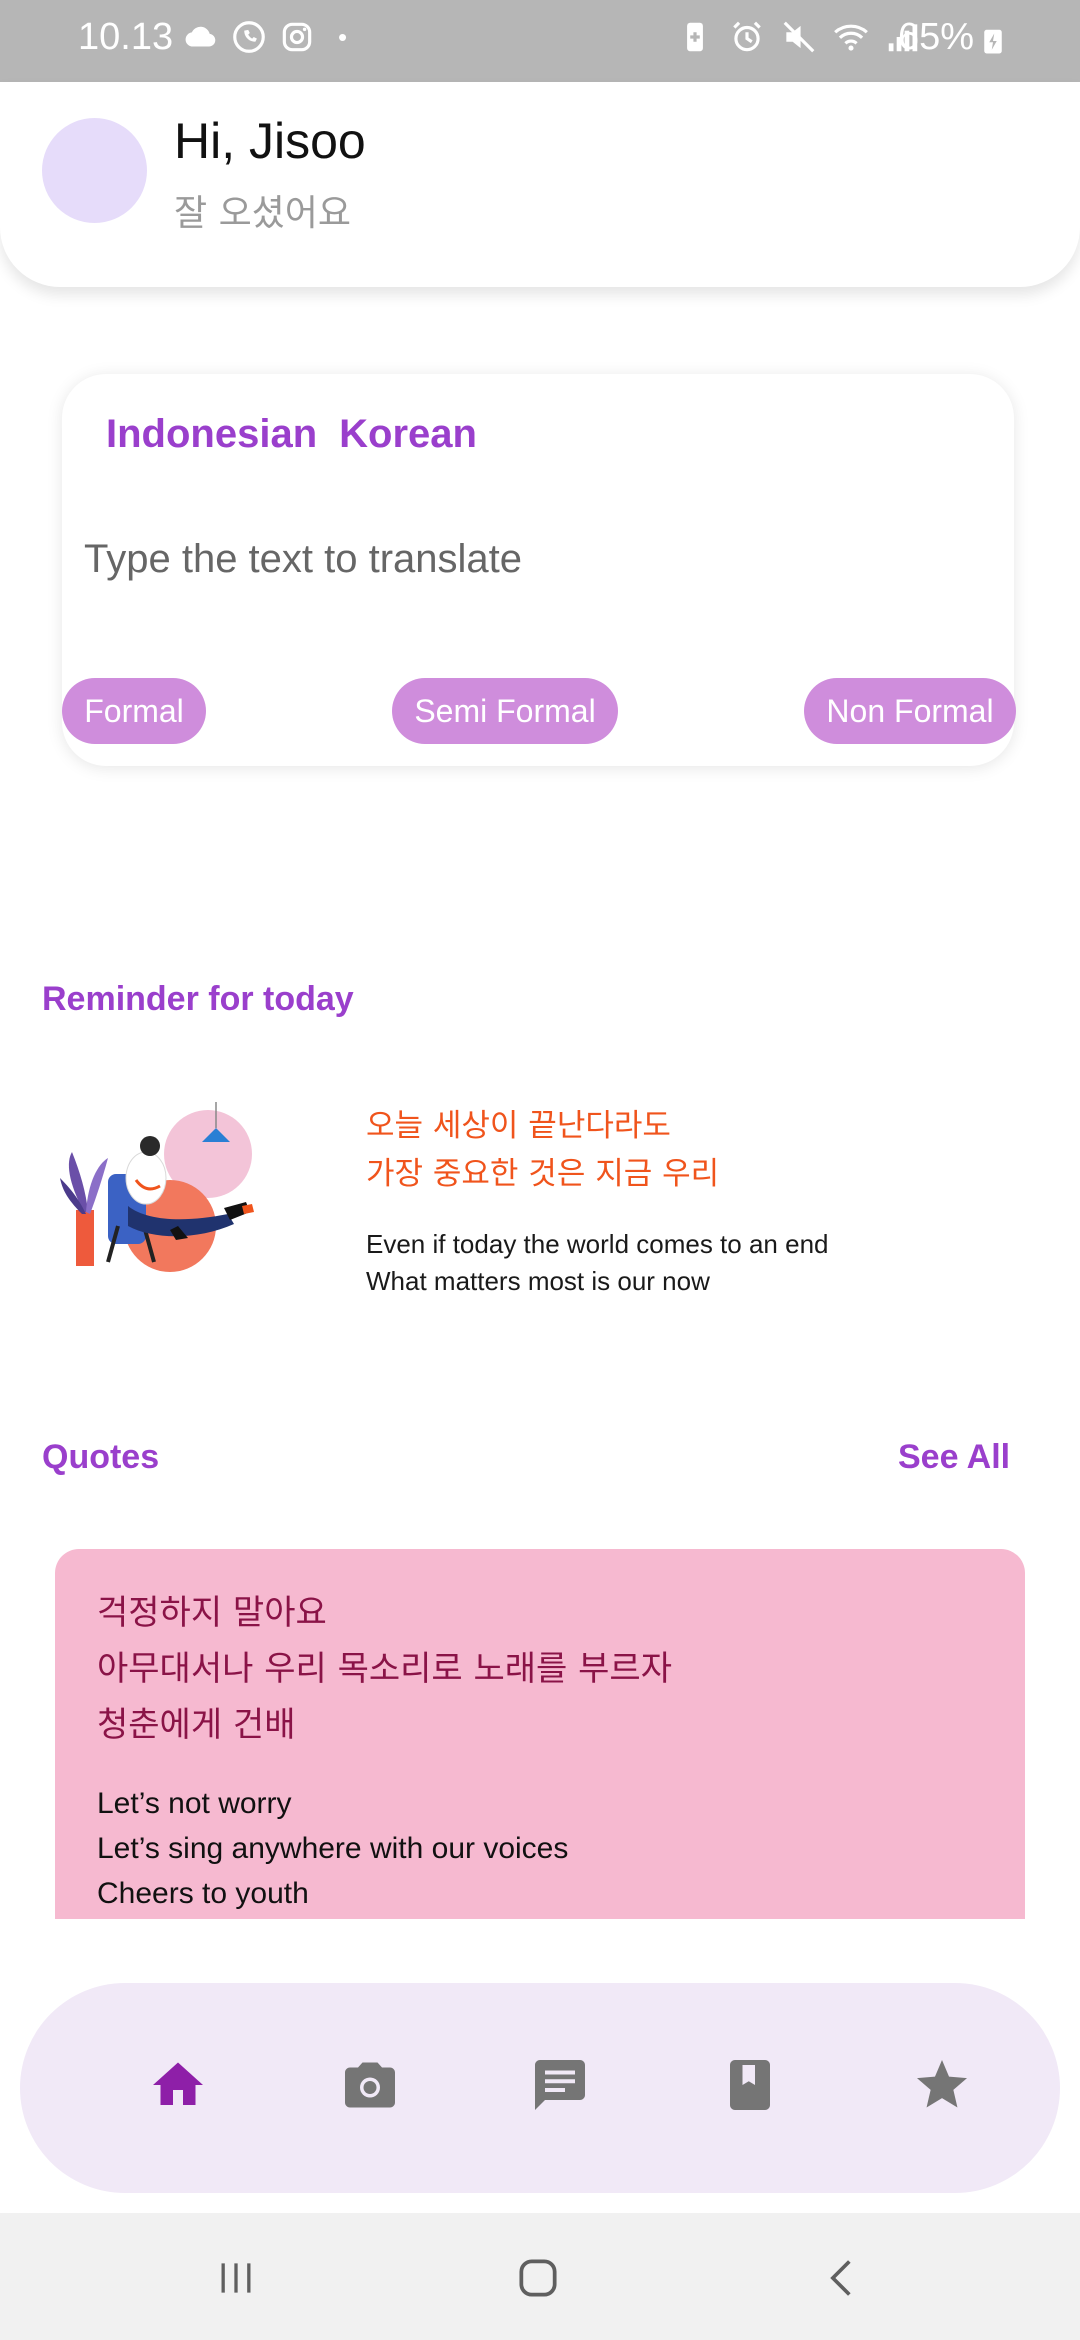 This screenshot has height=2340, width=1080. I want to click on system-navigation-bar, so click(540, 2276).